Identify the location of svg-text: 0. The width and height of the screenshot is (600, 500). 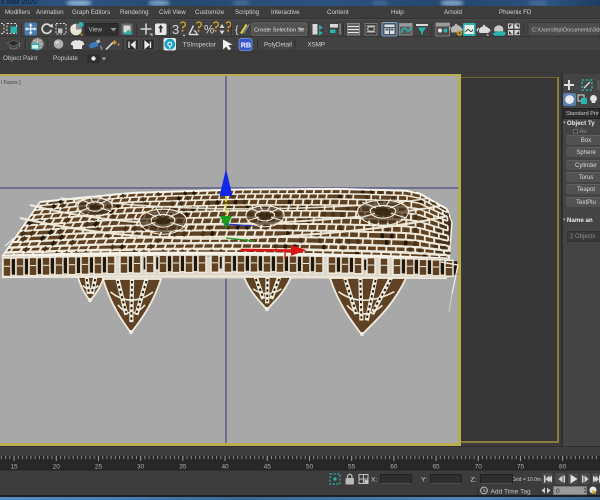
(558, 491).